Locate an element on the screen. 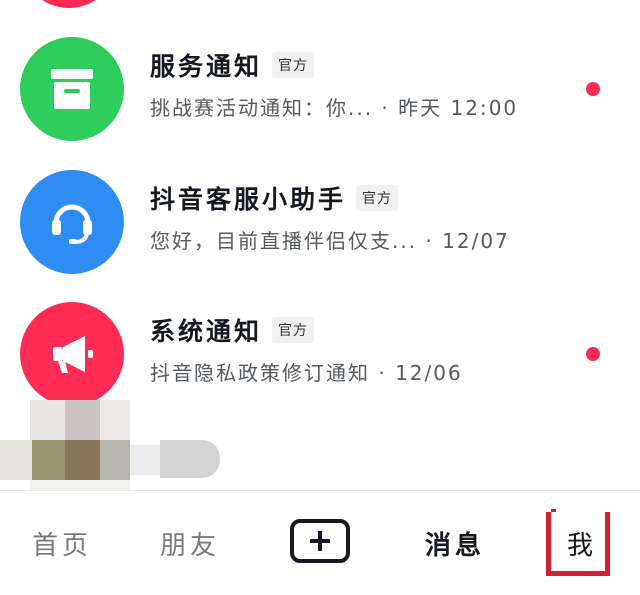 This screenshot has height=595, width=640. partial-avatar is located at coordinates (69, 4).